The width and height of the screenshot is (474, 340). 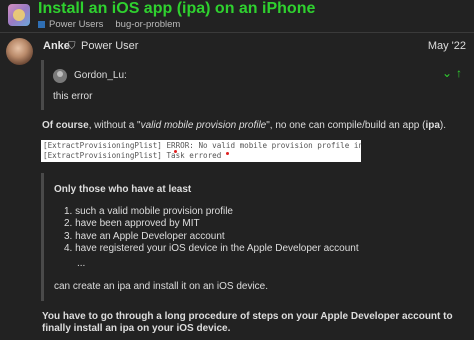 I want to click on bold-text: ipa, so click(x=432, y=125).